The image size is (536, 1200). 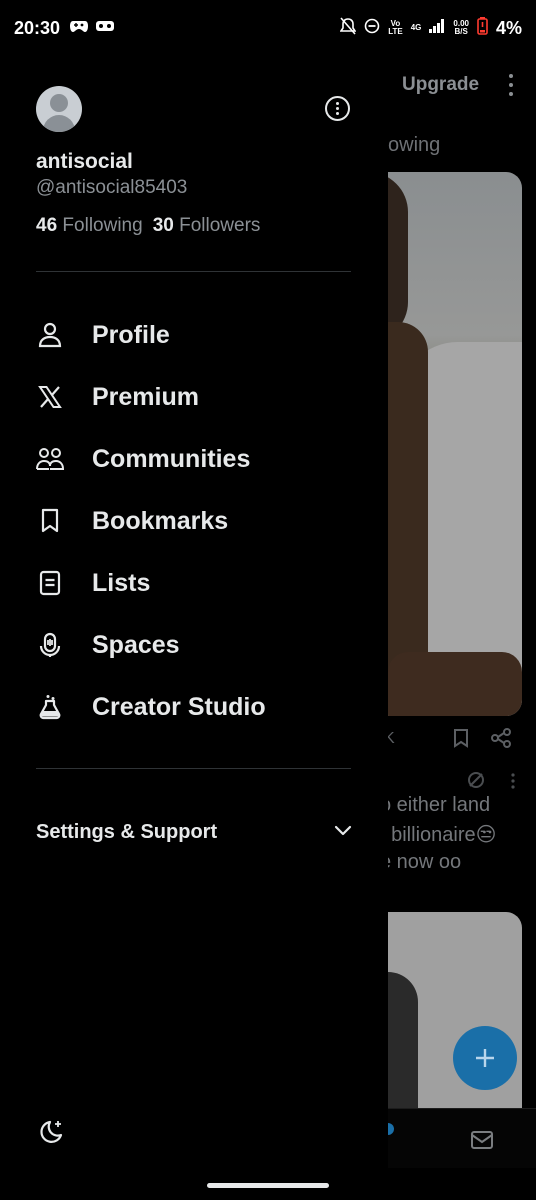 I want to click on plus-icon, so click(x=485, y=1058).